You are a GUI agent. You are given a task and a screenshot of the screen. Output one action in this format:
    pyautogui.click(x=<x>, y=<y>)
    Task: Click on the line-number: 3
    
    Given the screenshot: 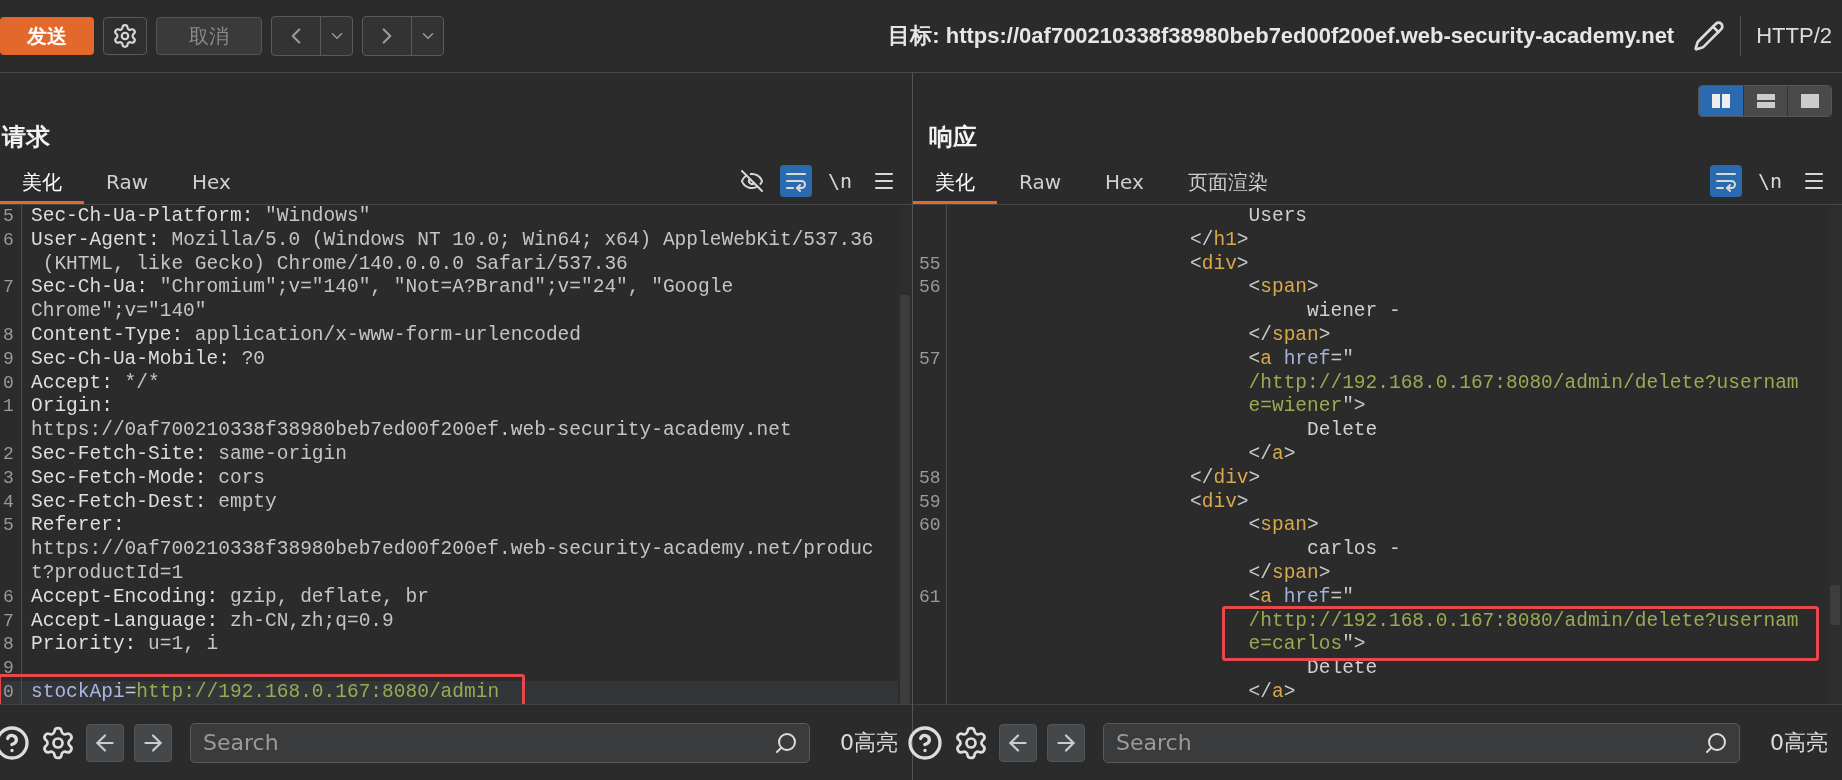 What is the action you would take?
    pyautogui.click(x=8, y=478)
    